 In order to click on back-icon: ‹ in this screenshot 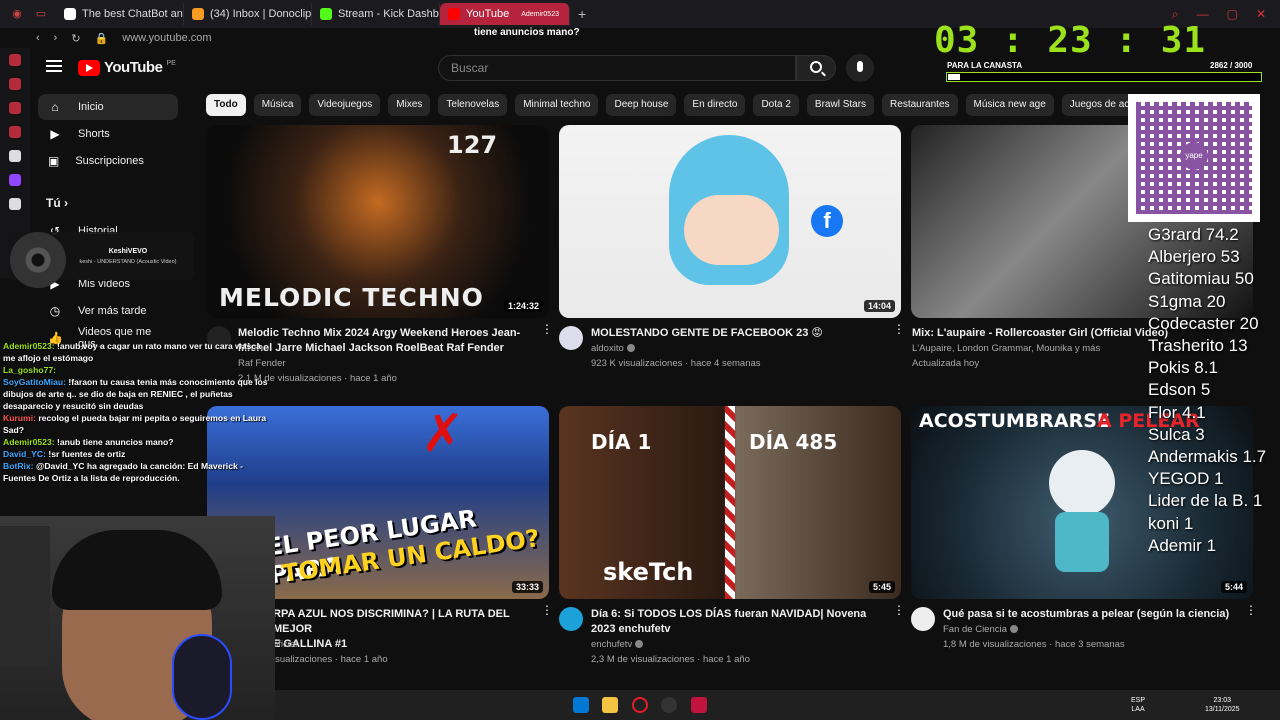, I will do `click(38, 38)`.